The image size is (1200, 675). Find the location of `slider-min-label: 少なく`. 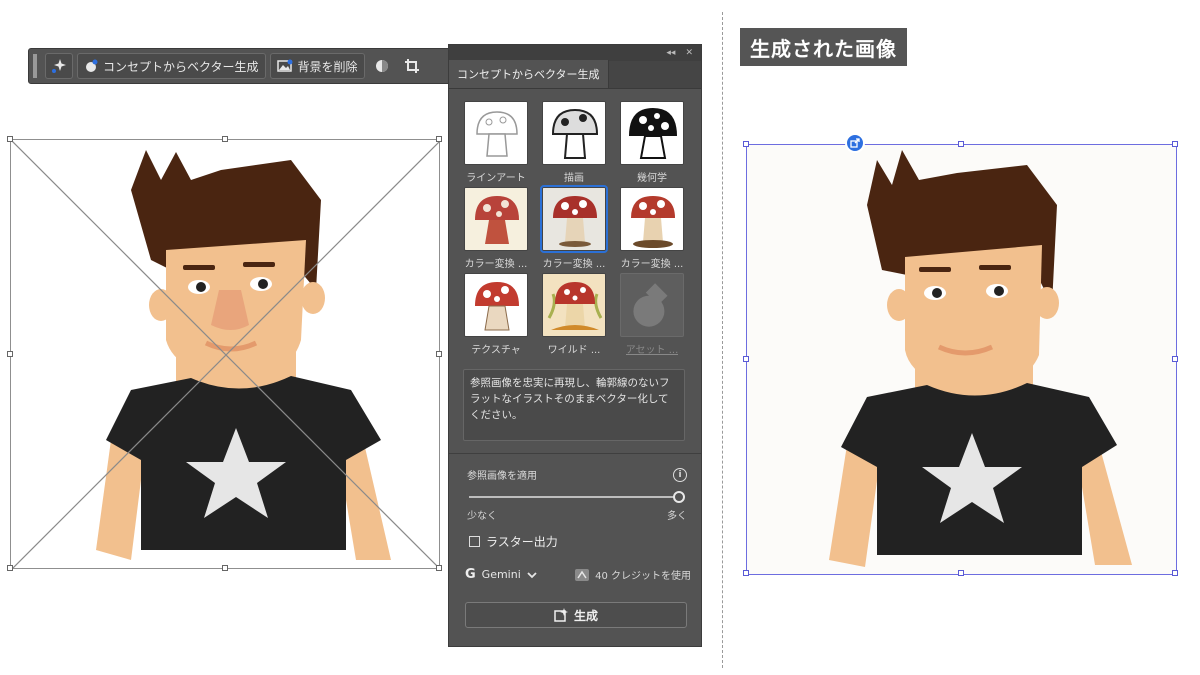

slider-min-label: 少なく is located at coordinates (482, 516).